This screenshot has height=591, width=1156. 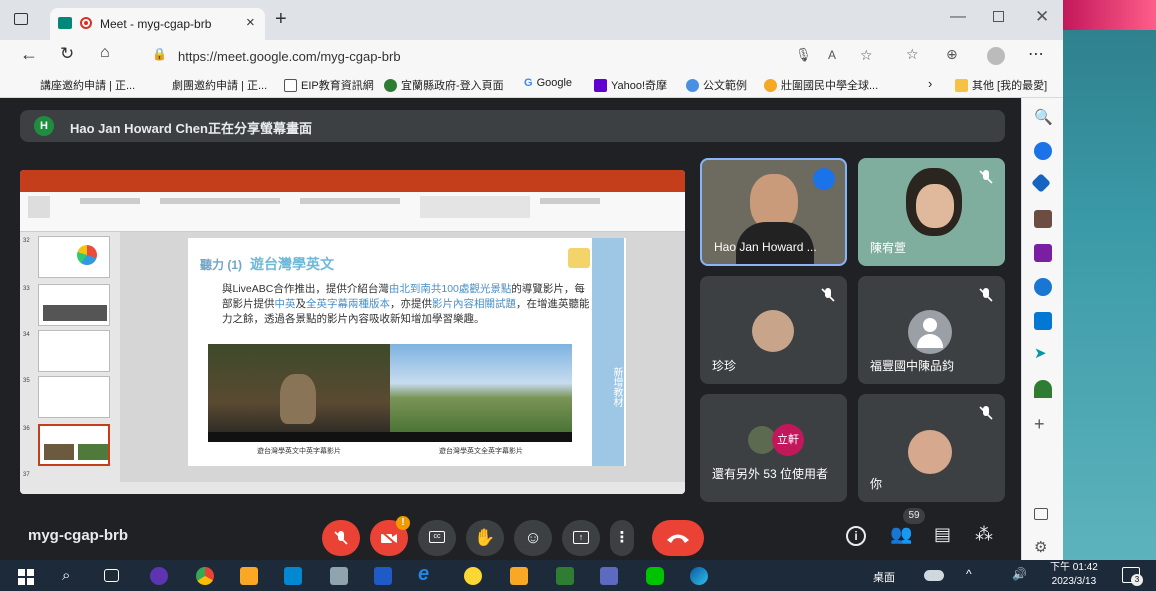 I want to click on close-tab-icon: ×, so click(x=250, y=22).